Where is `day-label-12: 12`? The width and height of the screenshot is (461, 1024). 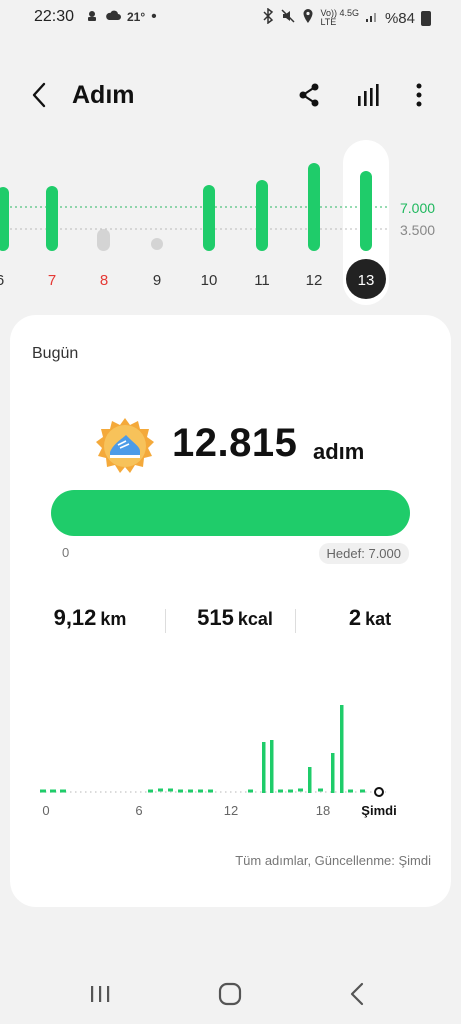 day-label-12: 12 is located at coordinates (314, 280).